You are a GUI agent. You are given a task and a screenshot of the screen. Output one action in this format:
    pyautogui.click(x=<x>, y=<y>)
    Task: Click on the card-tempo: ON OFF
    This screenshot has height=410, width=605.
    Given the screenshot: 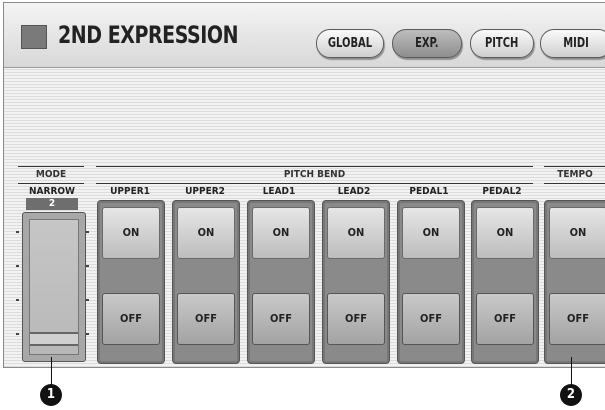 What is the action you would take?
    pyautogui.click(x=574, y=282)
    